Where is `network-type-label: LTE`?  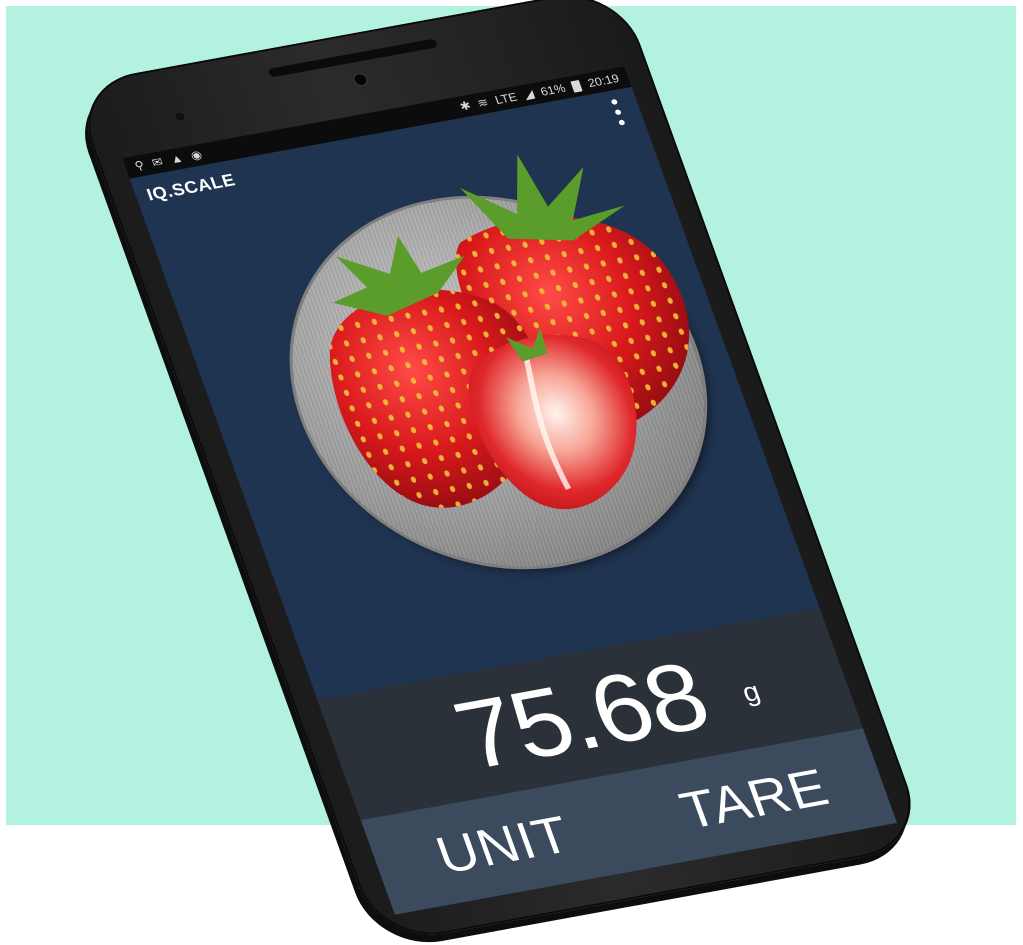
network-type-label: LTE is located at coordinates (506, 98).